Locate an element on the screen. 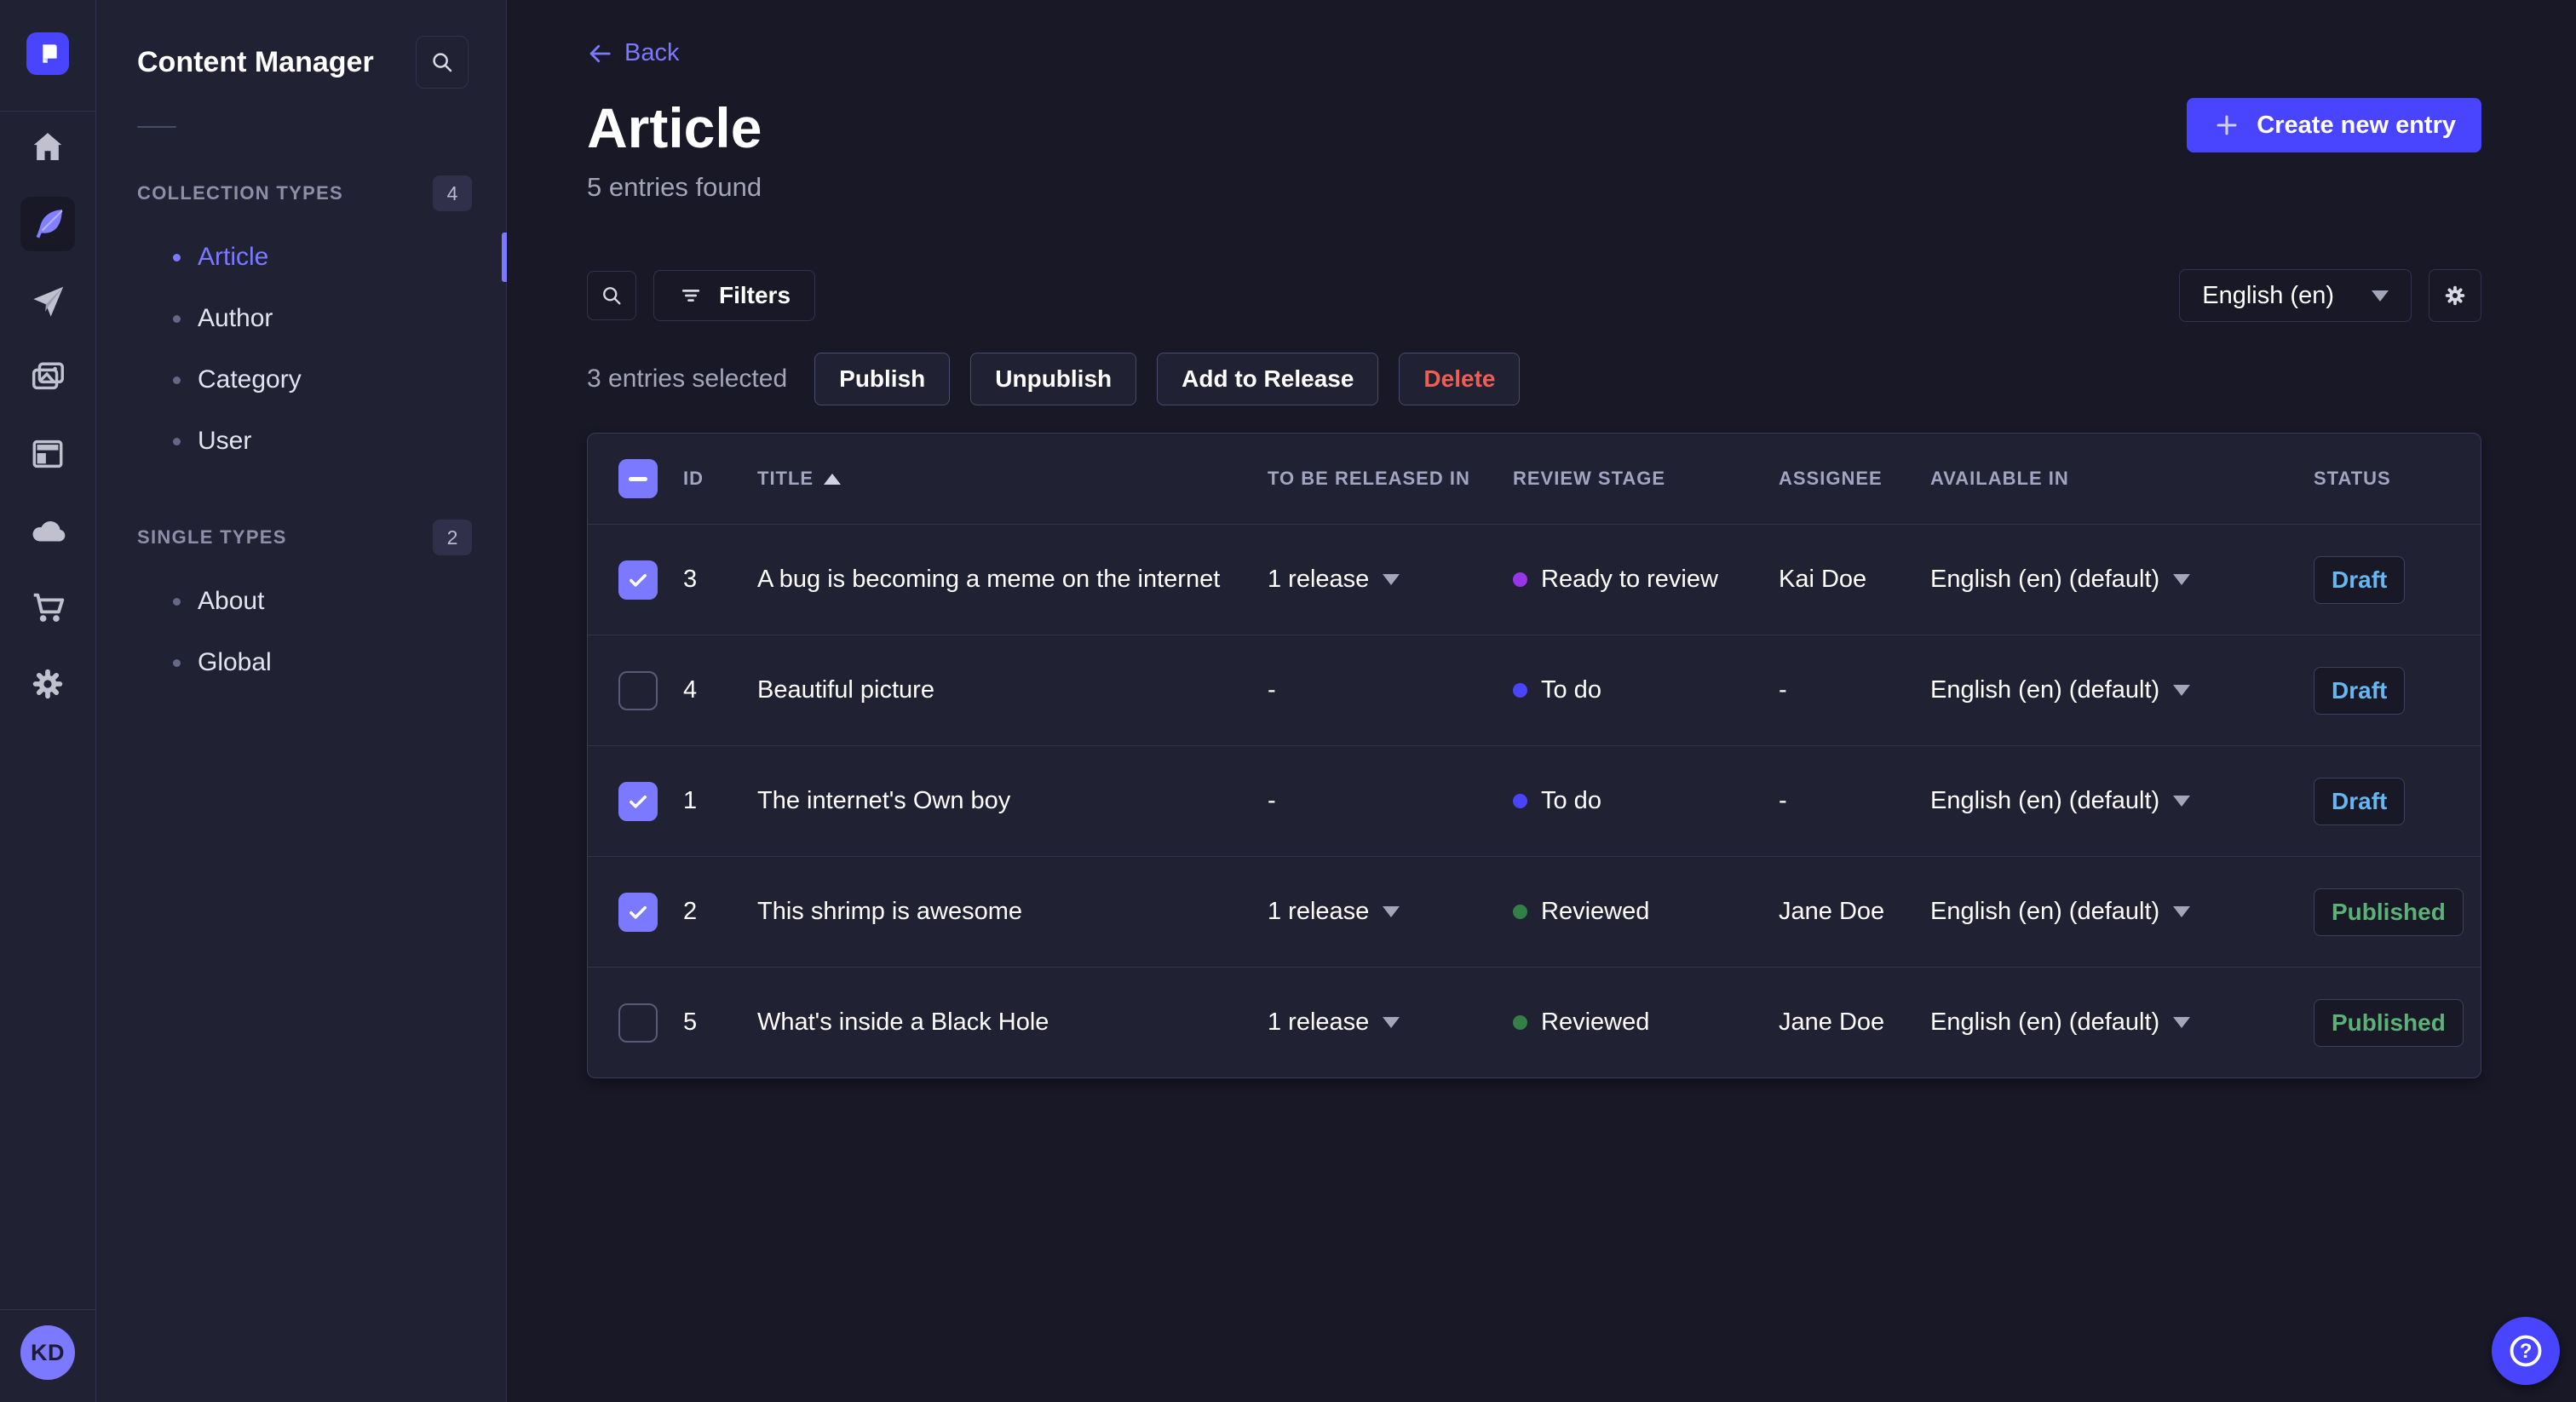 This screenshot has height=1402, width=2576. strapi-logo-icon is located at coordinates (50, 53).